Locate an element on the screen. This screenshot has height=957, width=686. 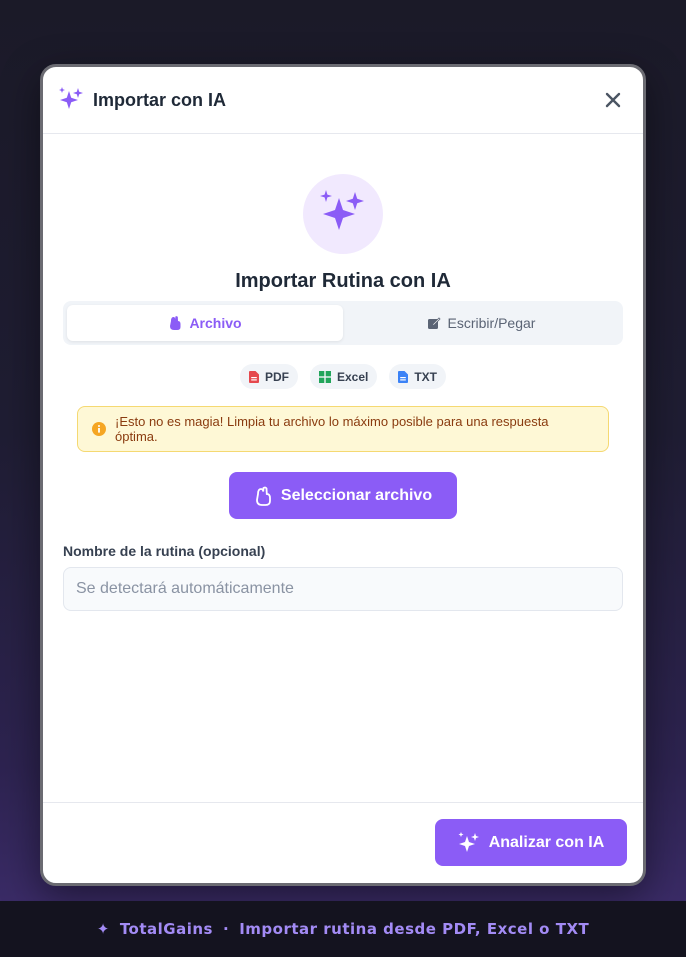
select-file-label: Seleccionar archivo is located at coordinates (356, 495).